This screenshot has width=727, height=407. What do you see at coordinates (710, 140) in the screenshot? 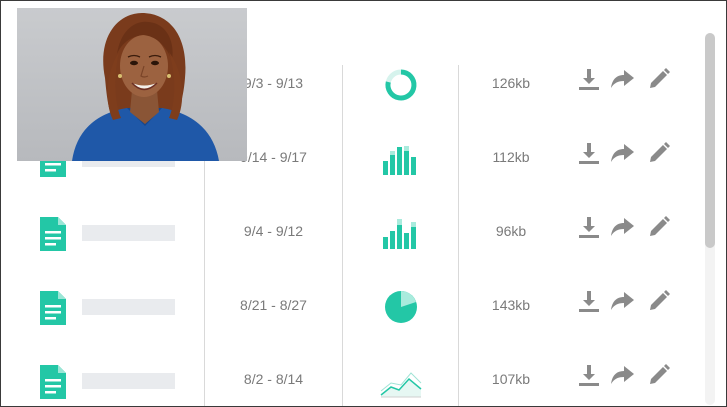
I see `scroll-thumb` at bounding box center [710, 140].